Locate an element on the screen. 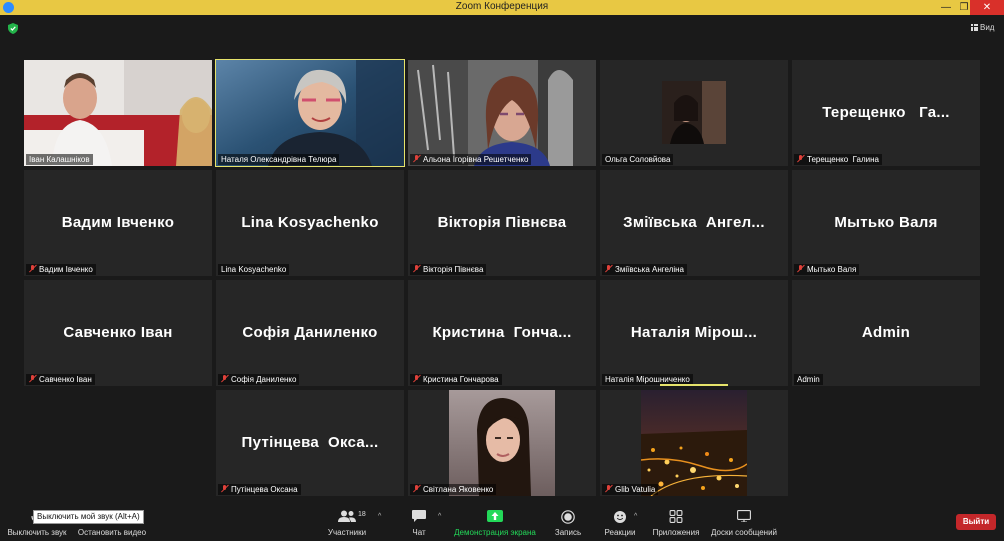 The height and width of the screenshot is (541, 1004). participant-display-name: Мытько Валя is located at coordinates (886, 222).